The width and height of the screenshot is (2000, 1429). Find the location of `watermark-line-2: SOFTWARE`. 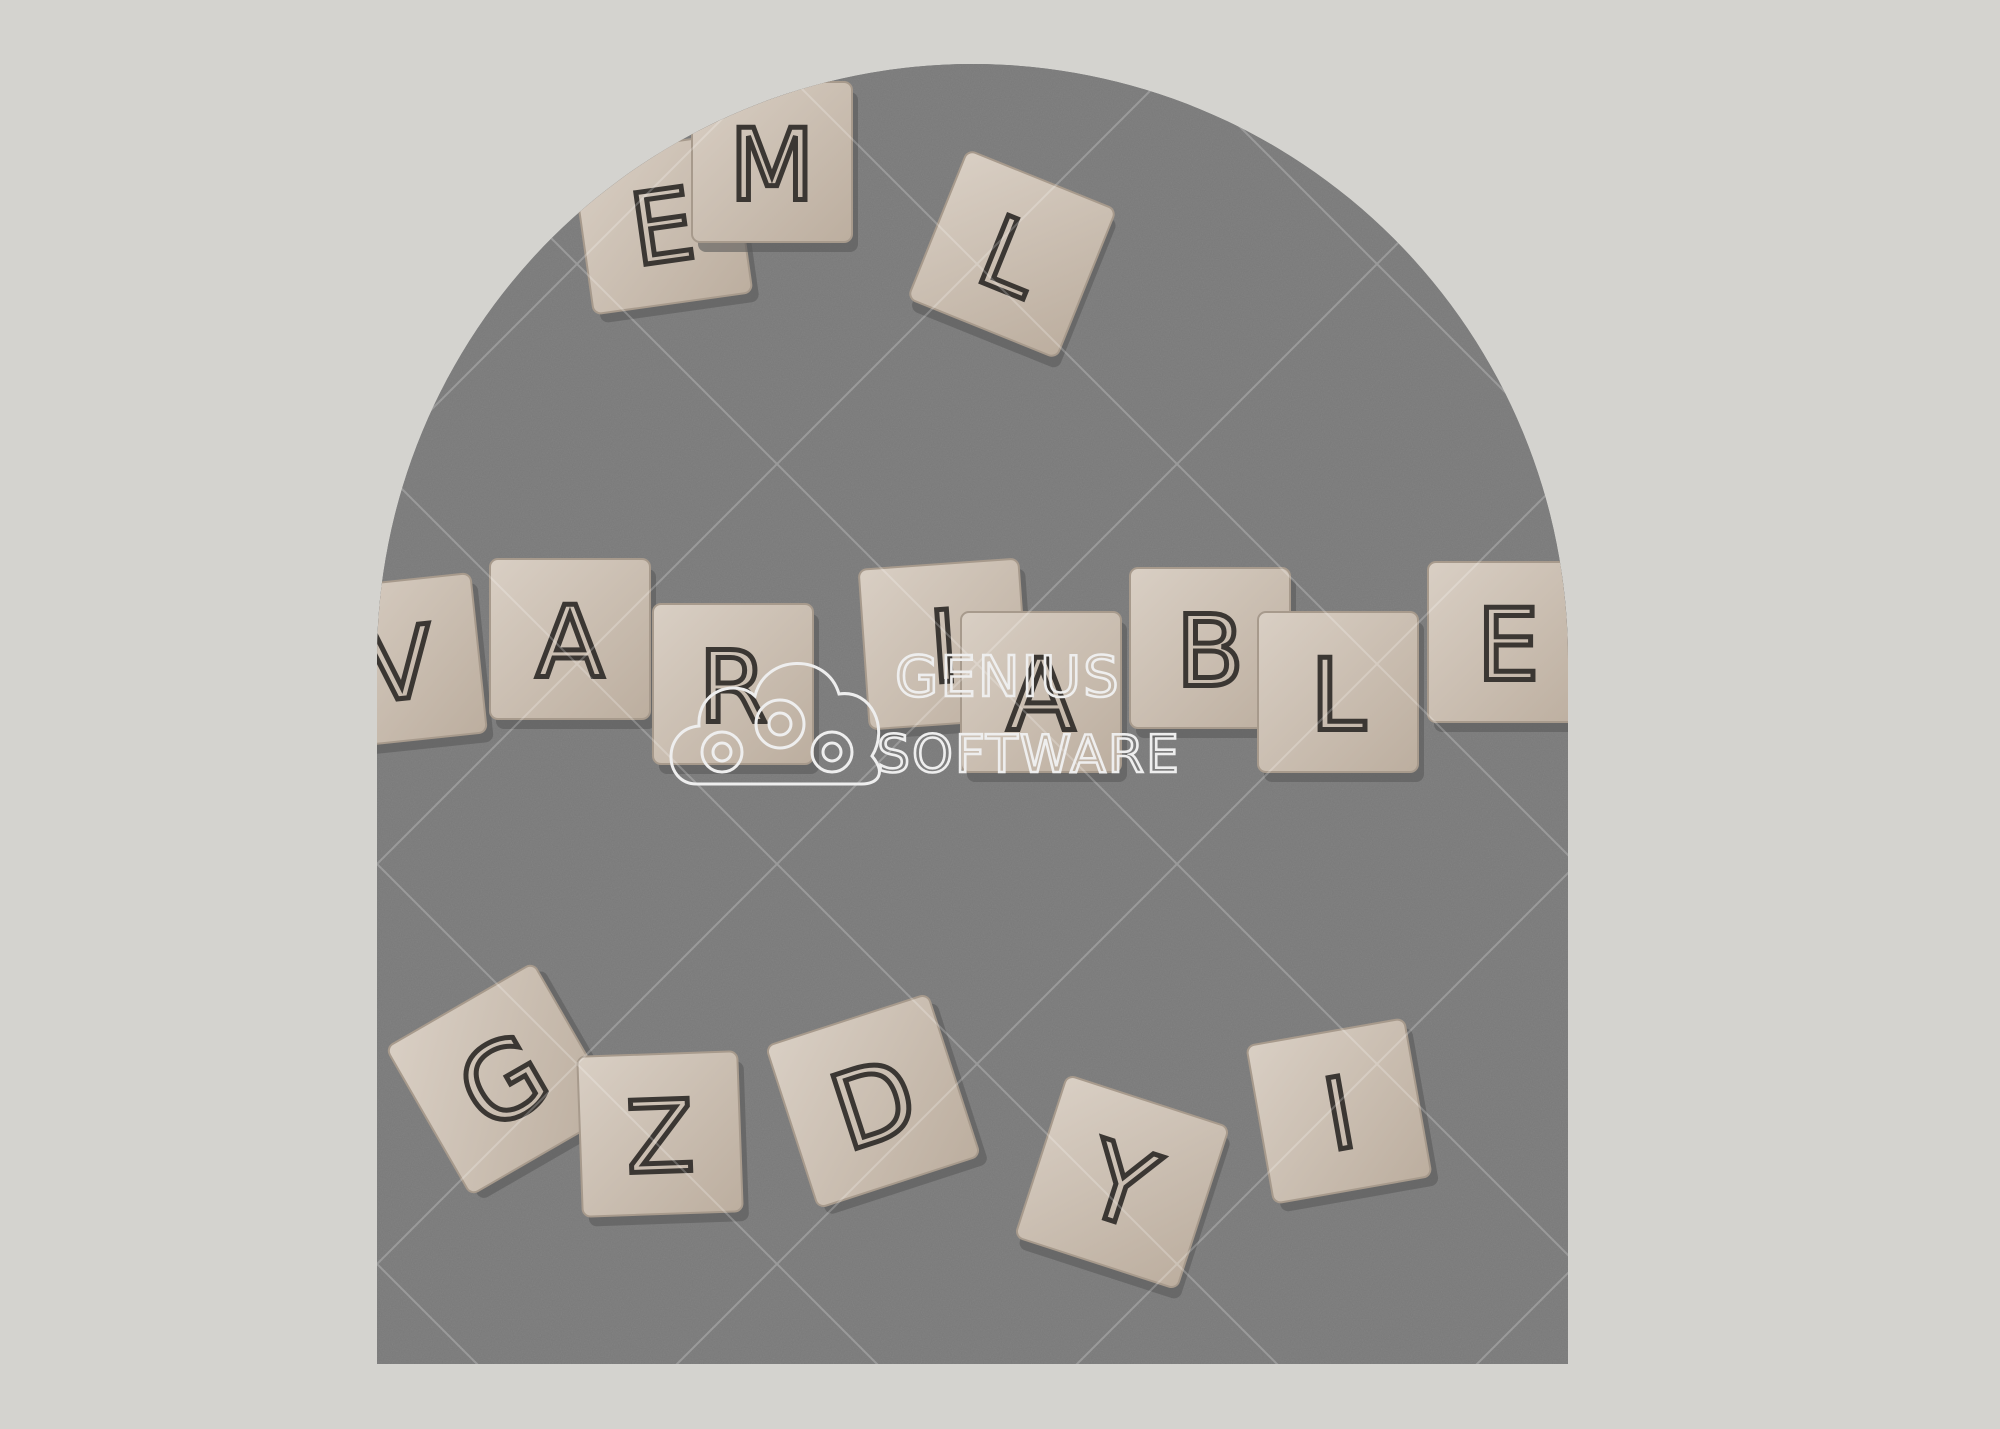

watermark-line-2: SOFTWARE is located at coordinates (1029, 755).